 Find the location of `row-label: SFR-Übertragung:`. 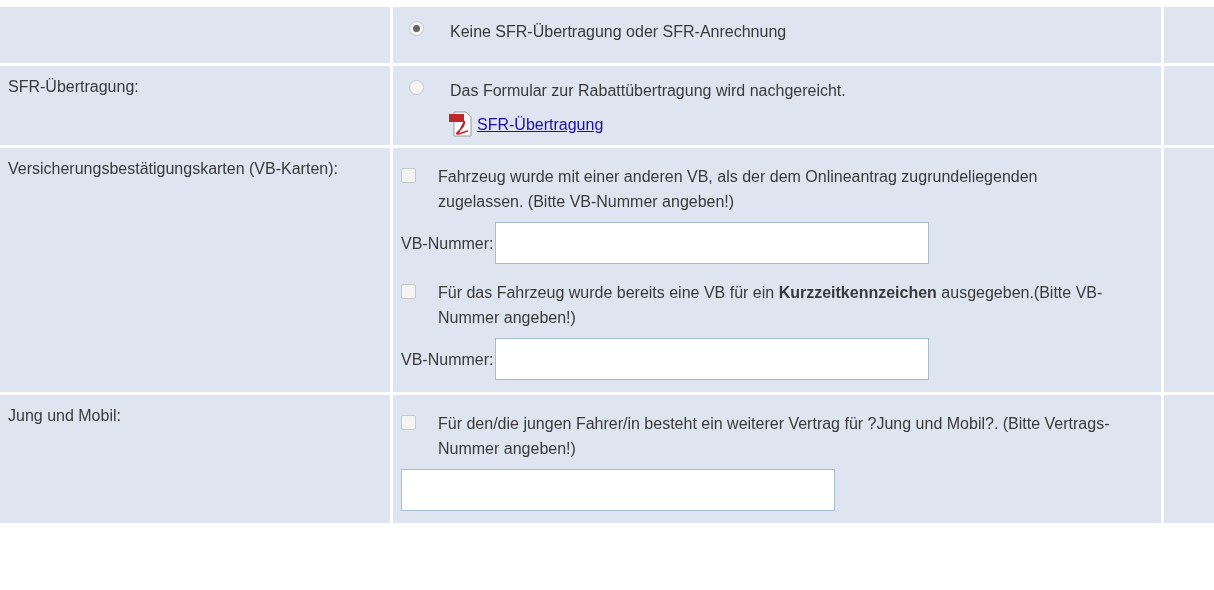

row-label: SFR-Übertragung: is located at coordinates (73, 86).